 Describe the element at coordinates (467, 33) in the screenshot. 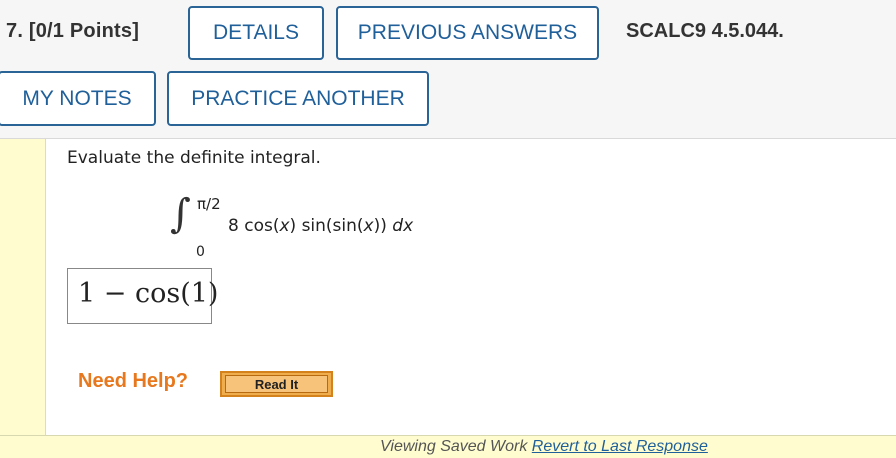

I see `previous-answers-button: PREVIOUS ANSWERS` at that location.